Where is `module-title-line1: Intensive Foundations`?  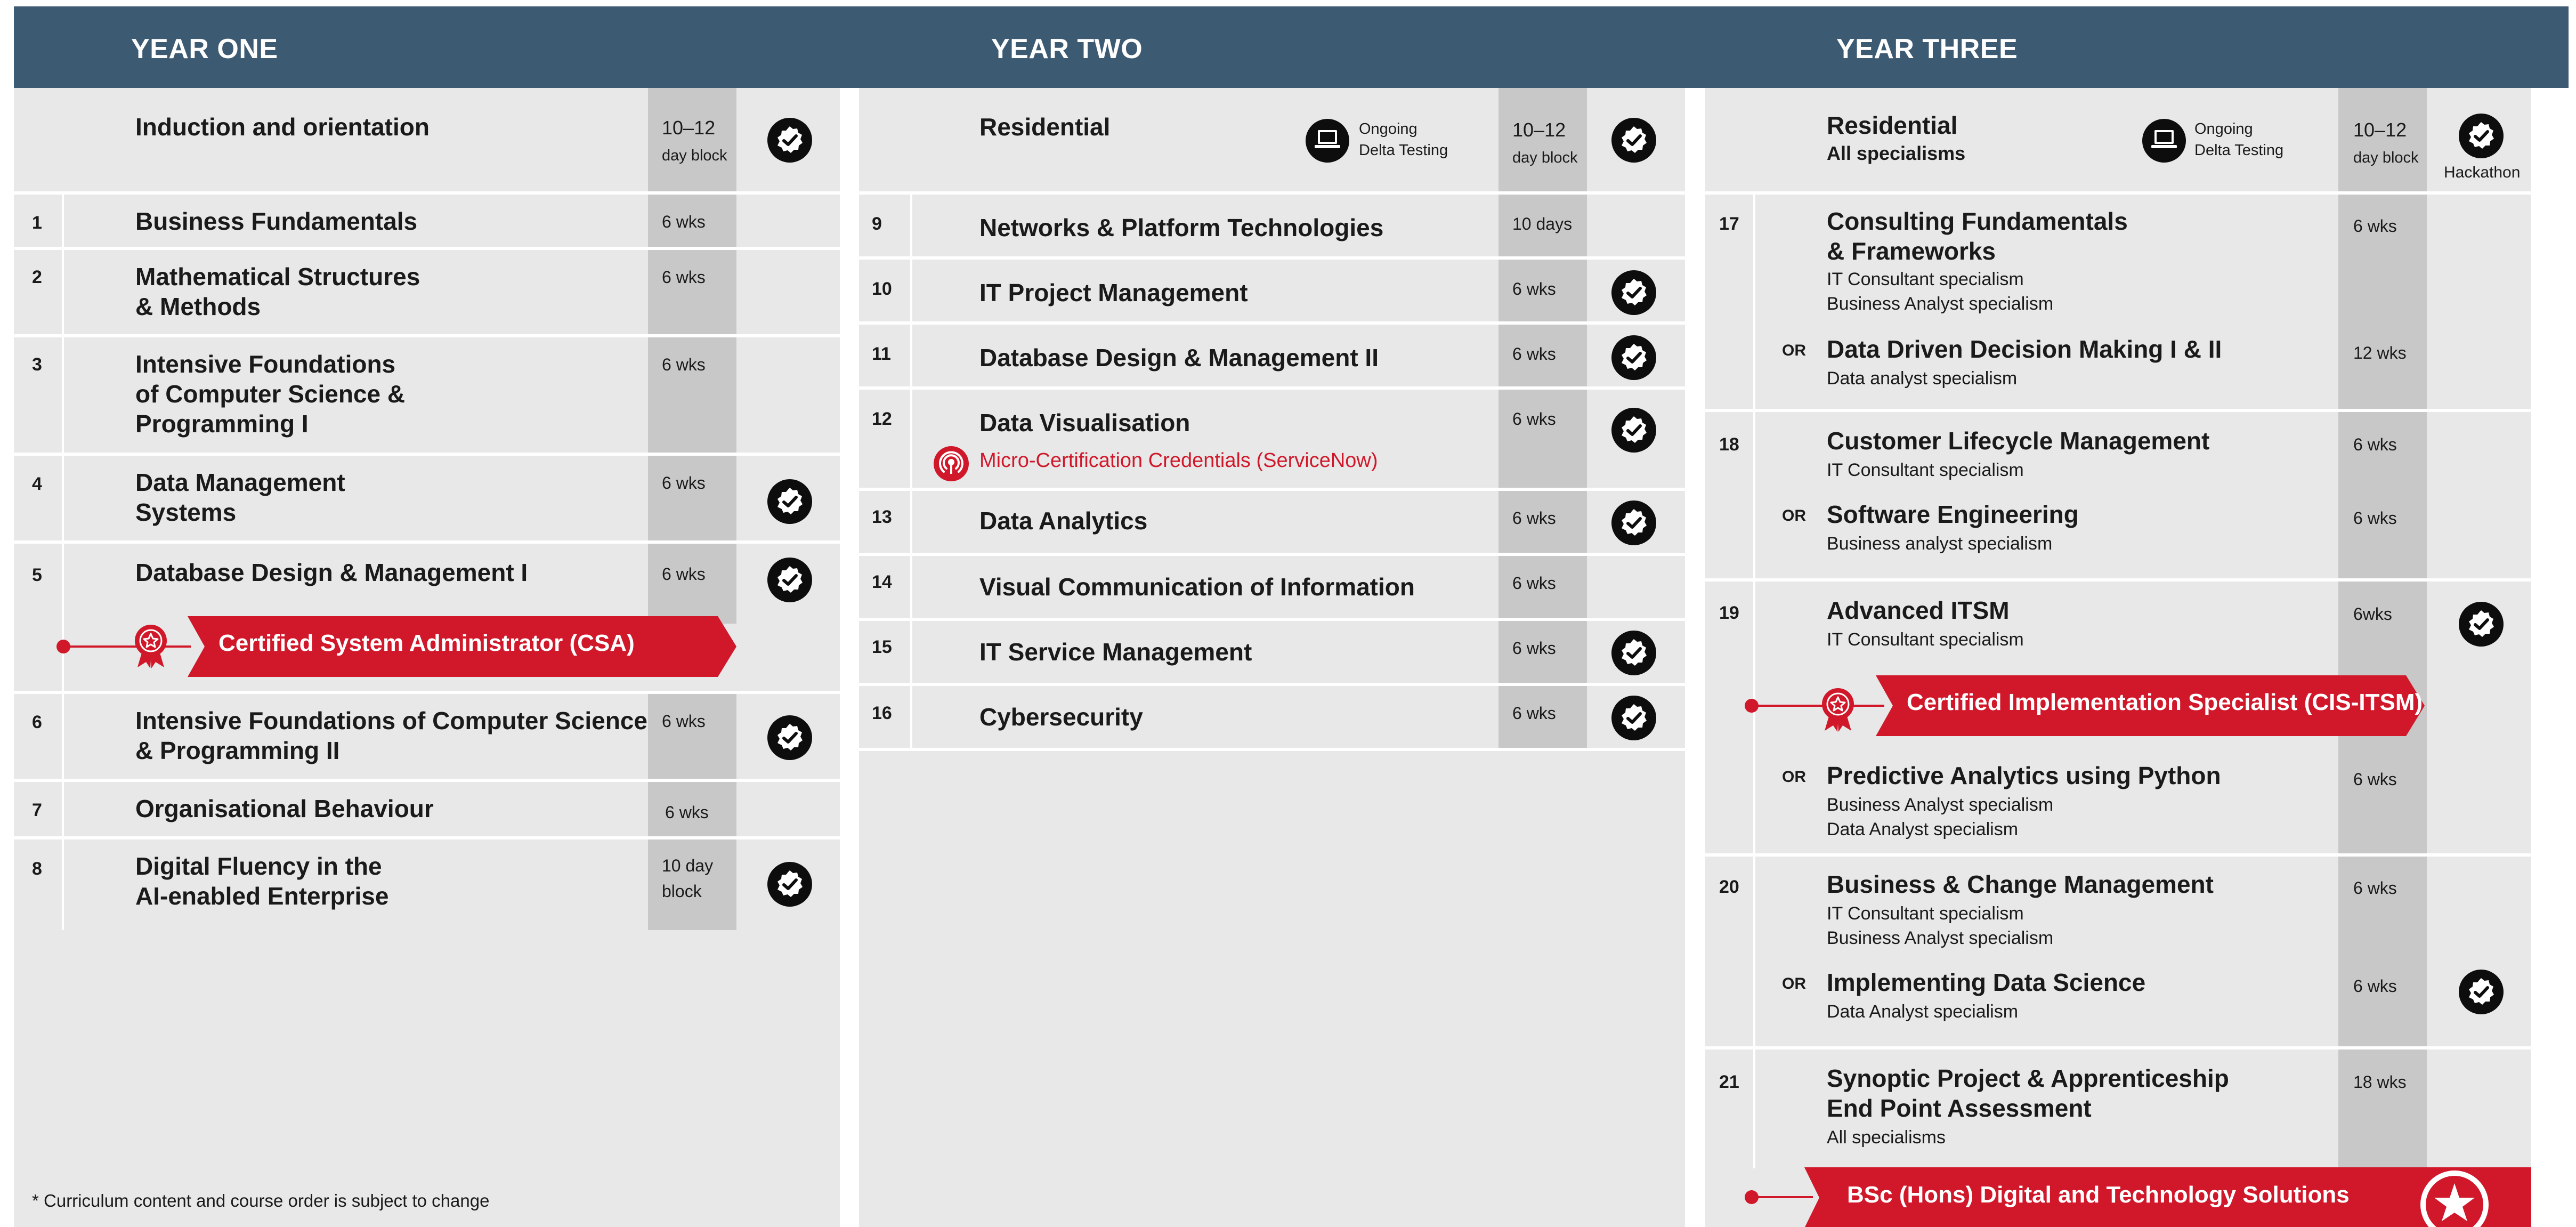
module-title-line1: Intensive Foundations is located at coordinates (265, 364).